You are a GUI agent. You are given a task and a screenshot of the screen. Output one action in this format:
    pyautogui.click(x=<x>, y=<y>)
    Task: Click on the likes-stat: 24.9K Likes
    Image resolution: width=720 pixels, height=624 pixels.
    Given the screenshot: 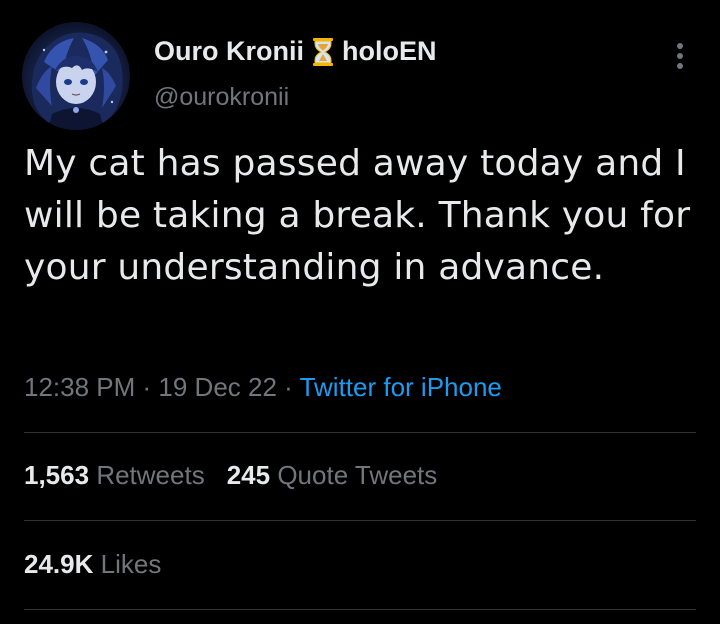 What is the action you would take?
    pyautogui.click(x=92, y=564)
    